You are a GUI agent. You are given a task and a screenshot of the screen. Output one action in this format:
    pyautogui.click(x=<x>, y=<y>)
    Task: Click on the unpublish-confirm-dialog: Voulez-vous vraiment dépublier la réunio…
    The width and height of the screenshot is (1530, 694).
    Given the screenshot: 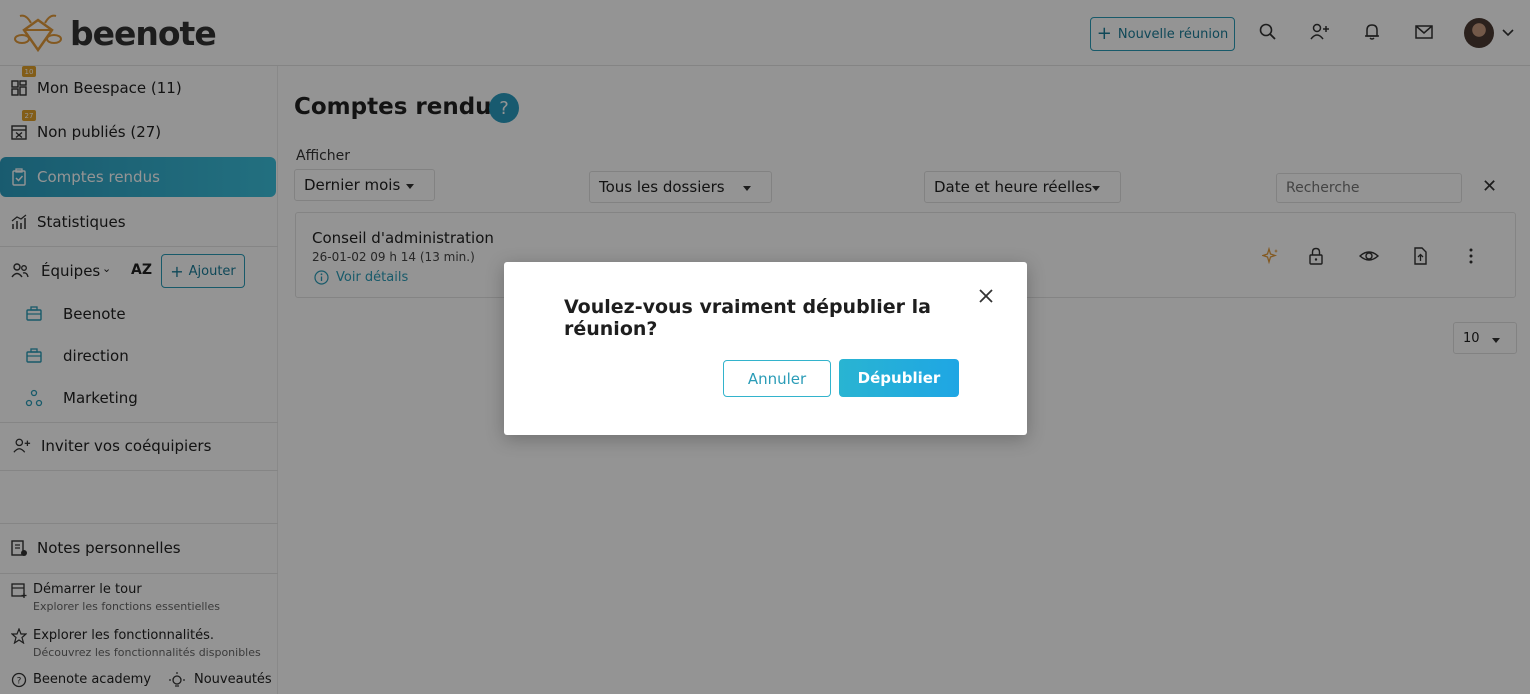 What is the action you would take?
    pyautogui.click(x=765, y=348)
    